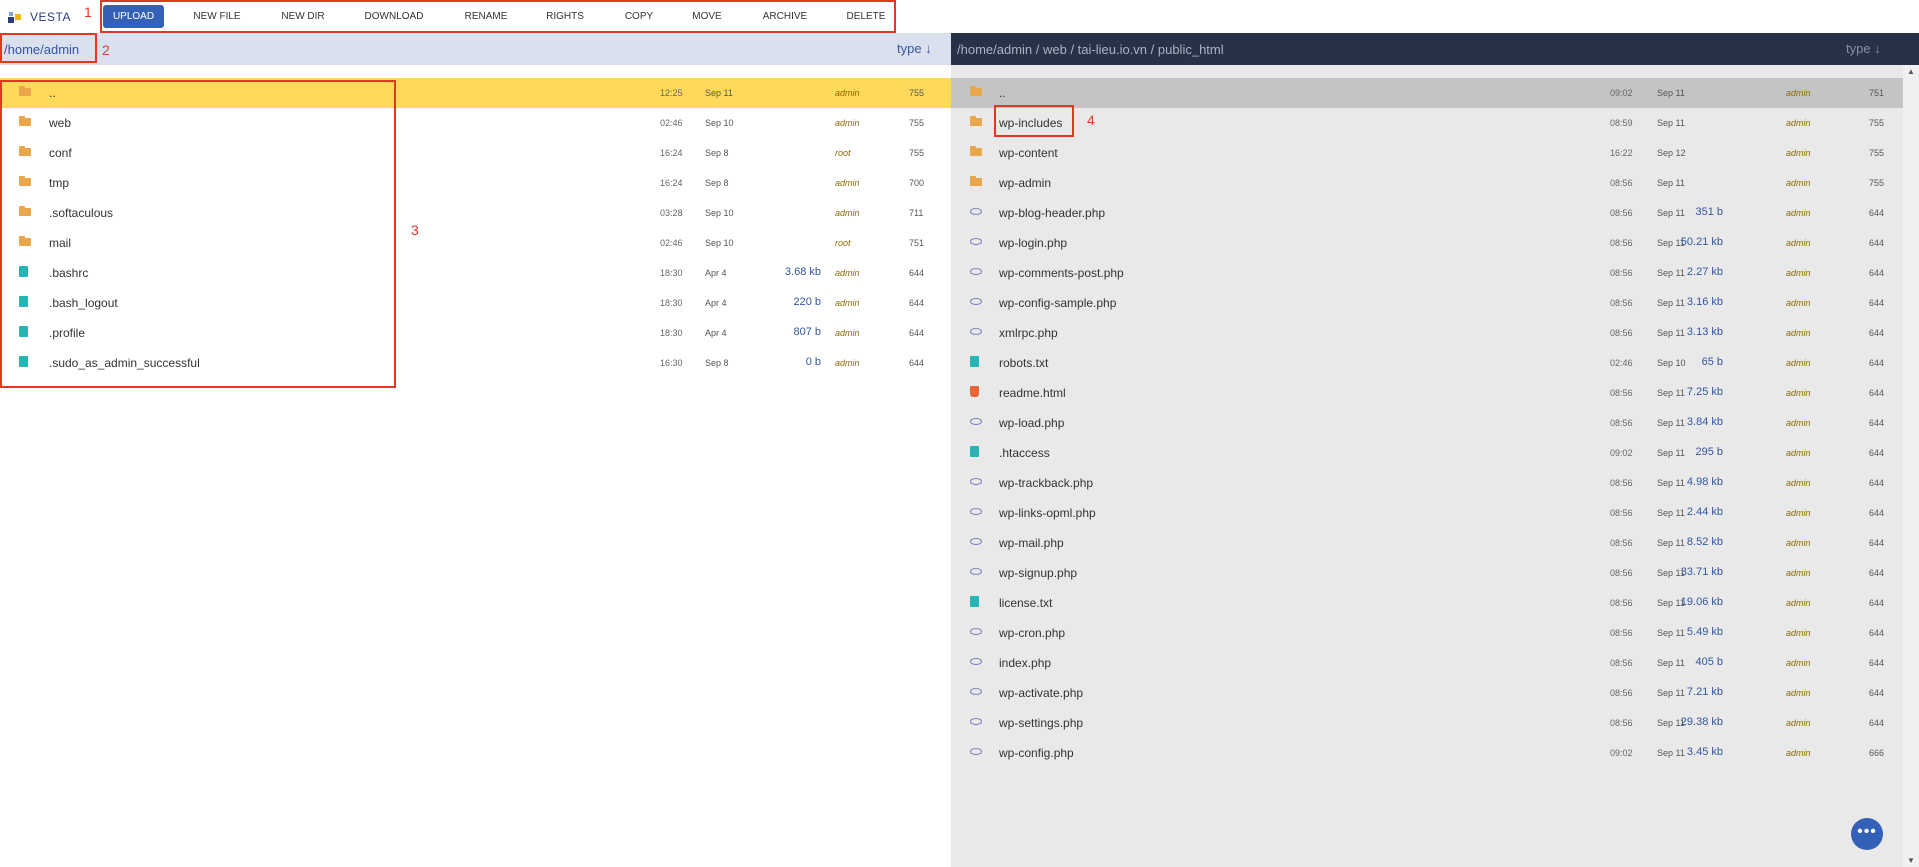  I want to click on right-file-row: wp-signup.php 08:56 Sep 11 33.71 kb admin 644, so click(1427, 573).